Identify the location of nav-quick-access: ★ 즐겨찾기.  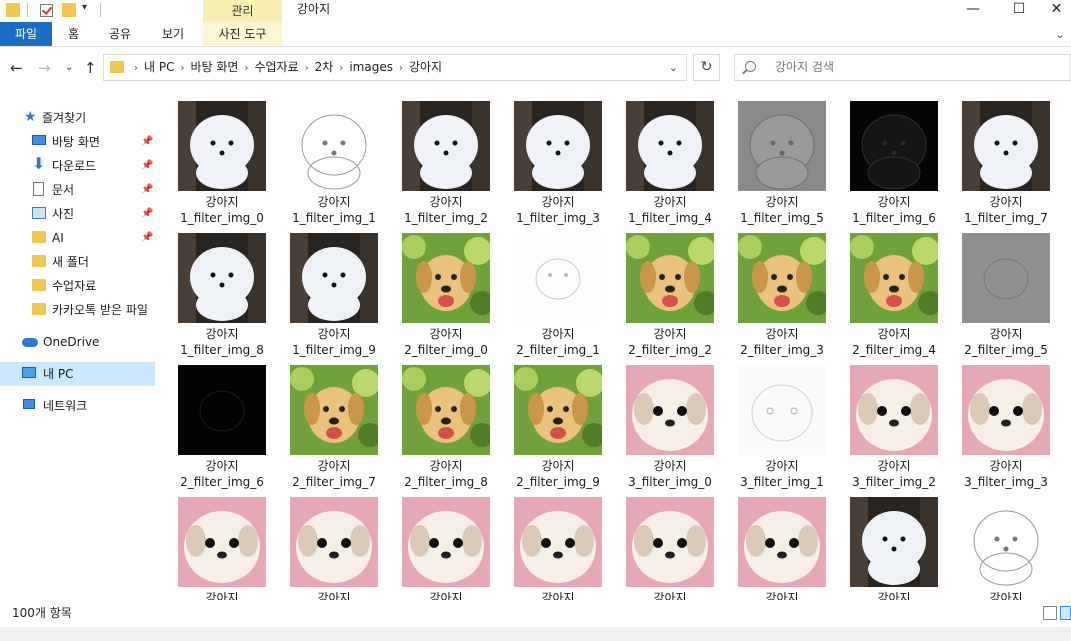
(77, 118).